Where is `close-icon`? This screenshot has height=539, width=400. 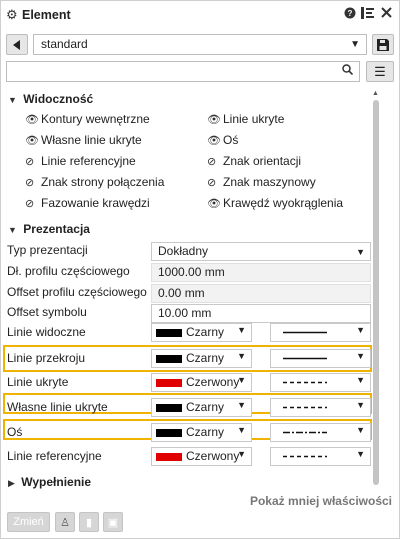 close-icon is located at coordinates (386, 14).